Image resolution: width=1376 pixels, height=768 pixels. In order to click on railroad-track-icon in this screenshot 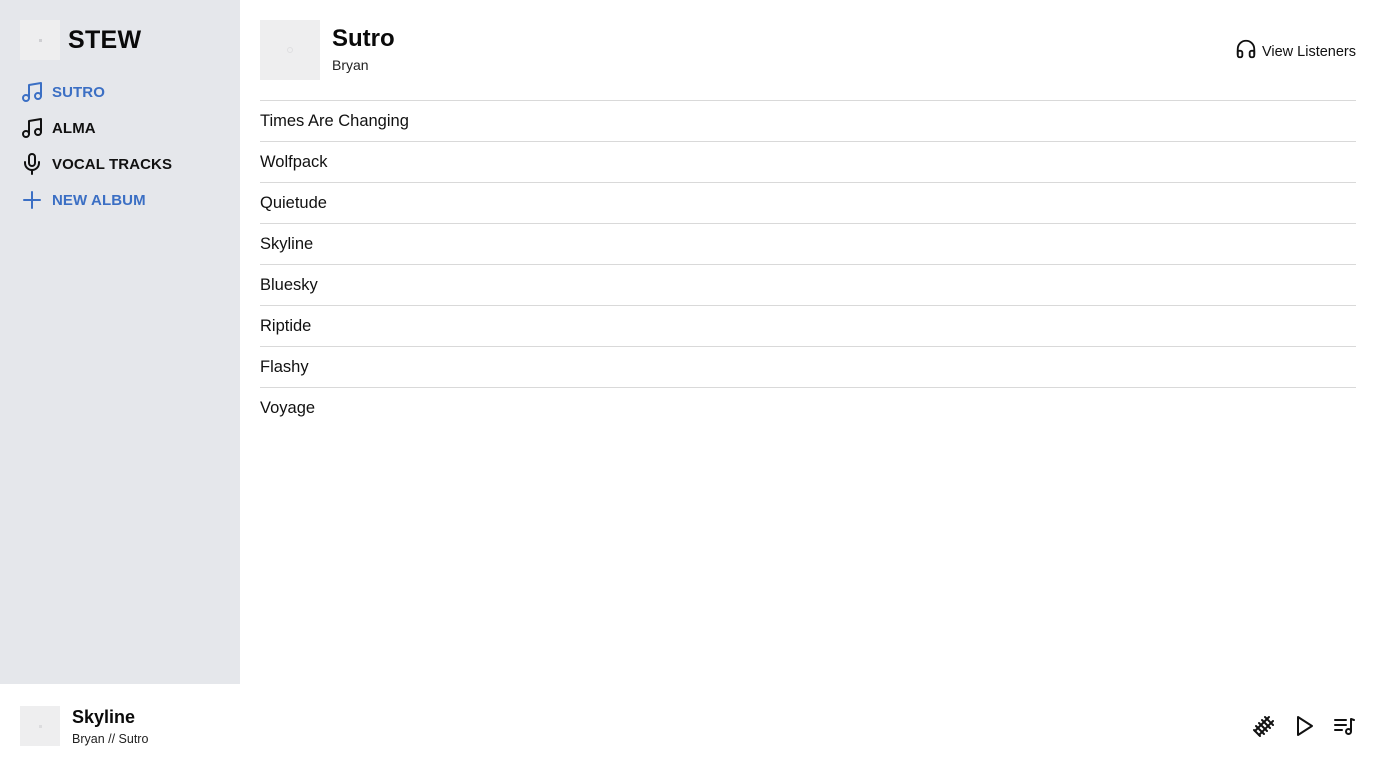, I will do `click(1264, 726)`.